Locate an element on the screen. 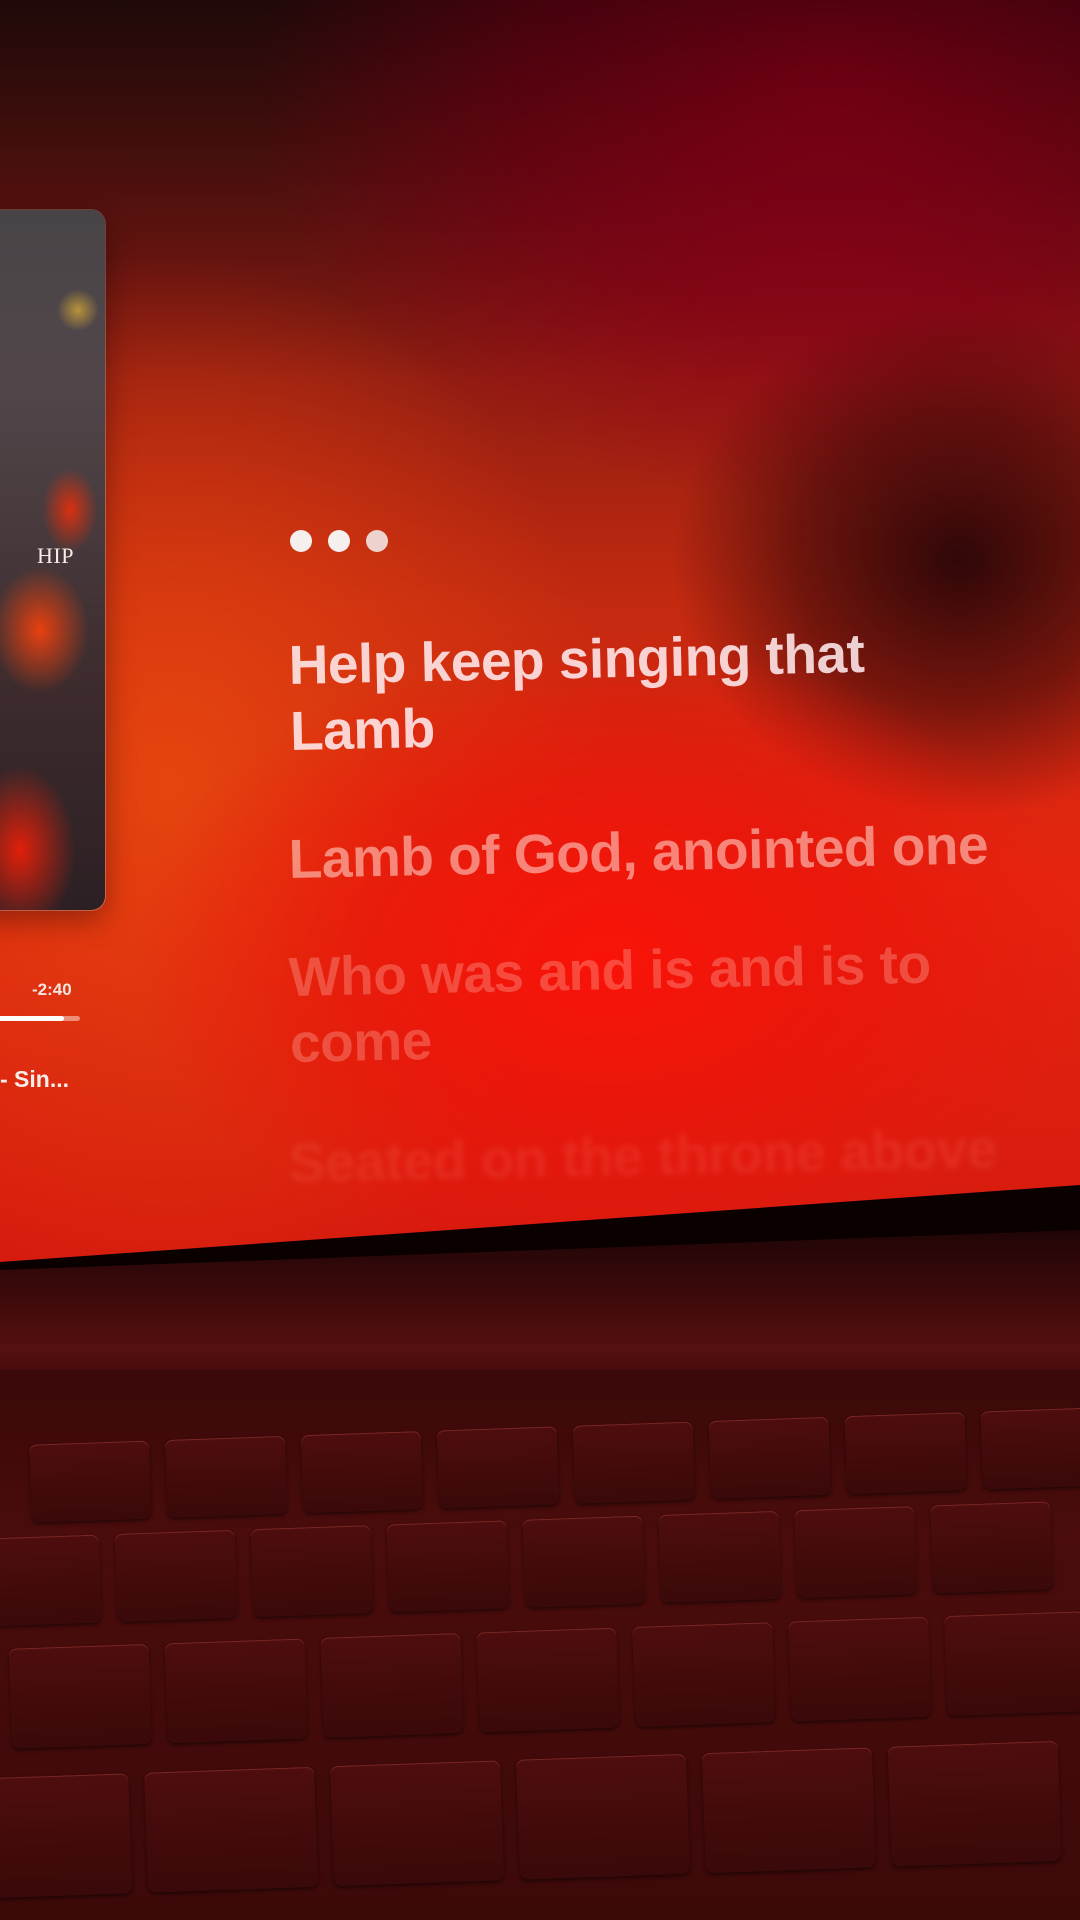 This screenshot has width=1080, height=1920. ellipsis-dots-icon is located at coordinates (339, 541).